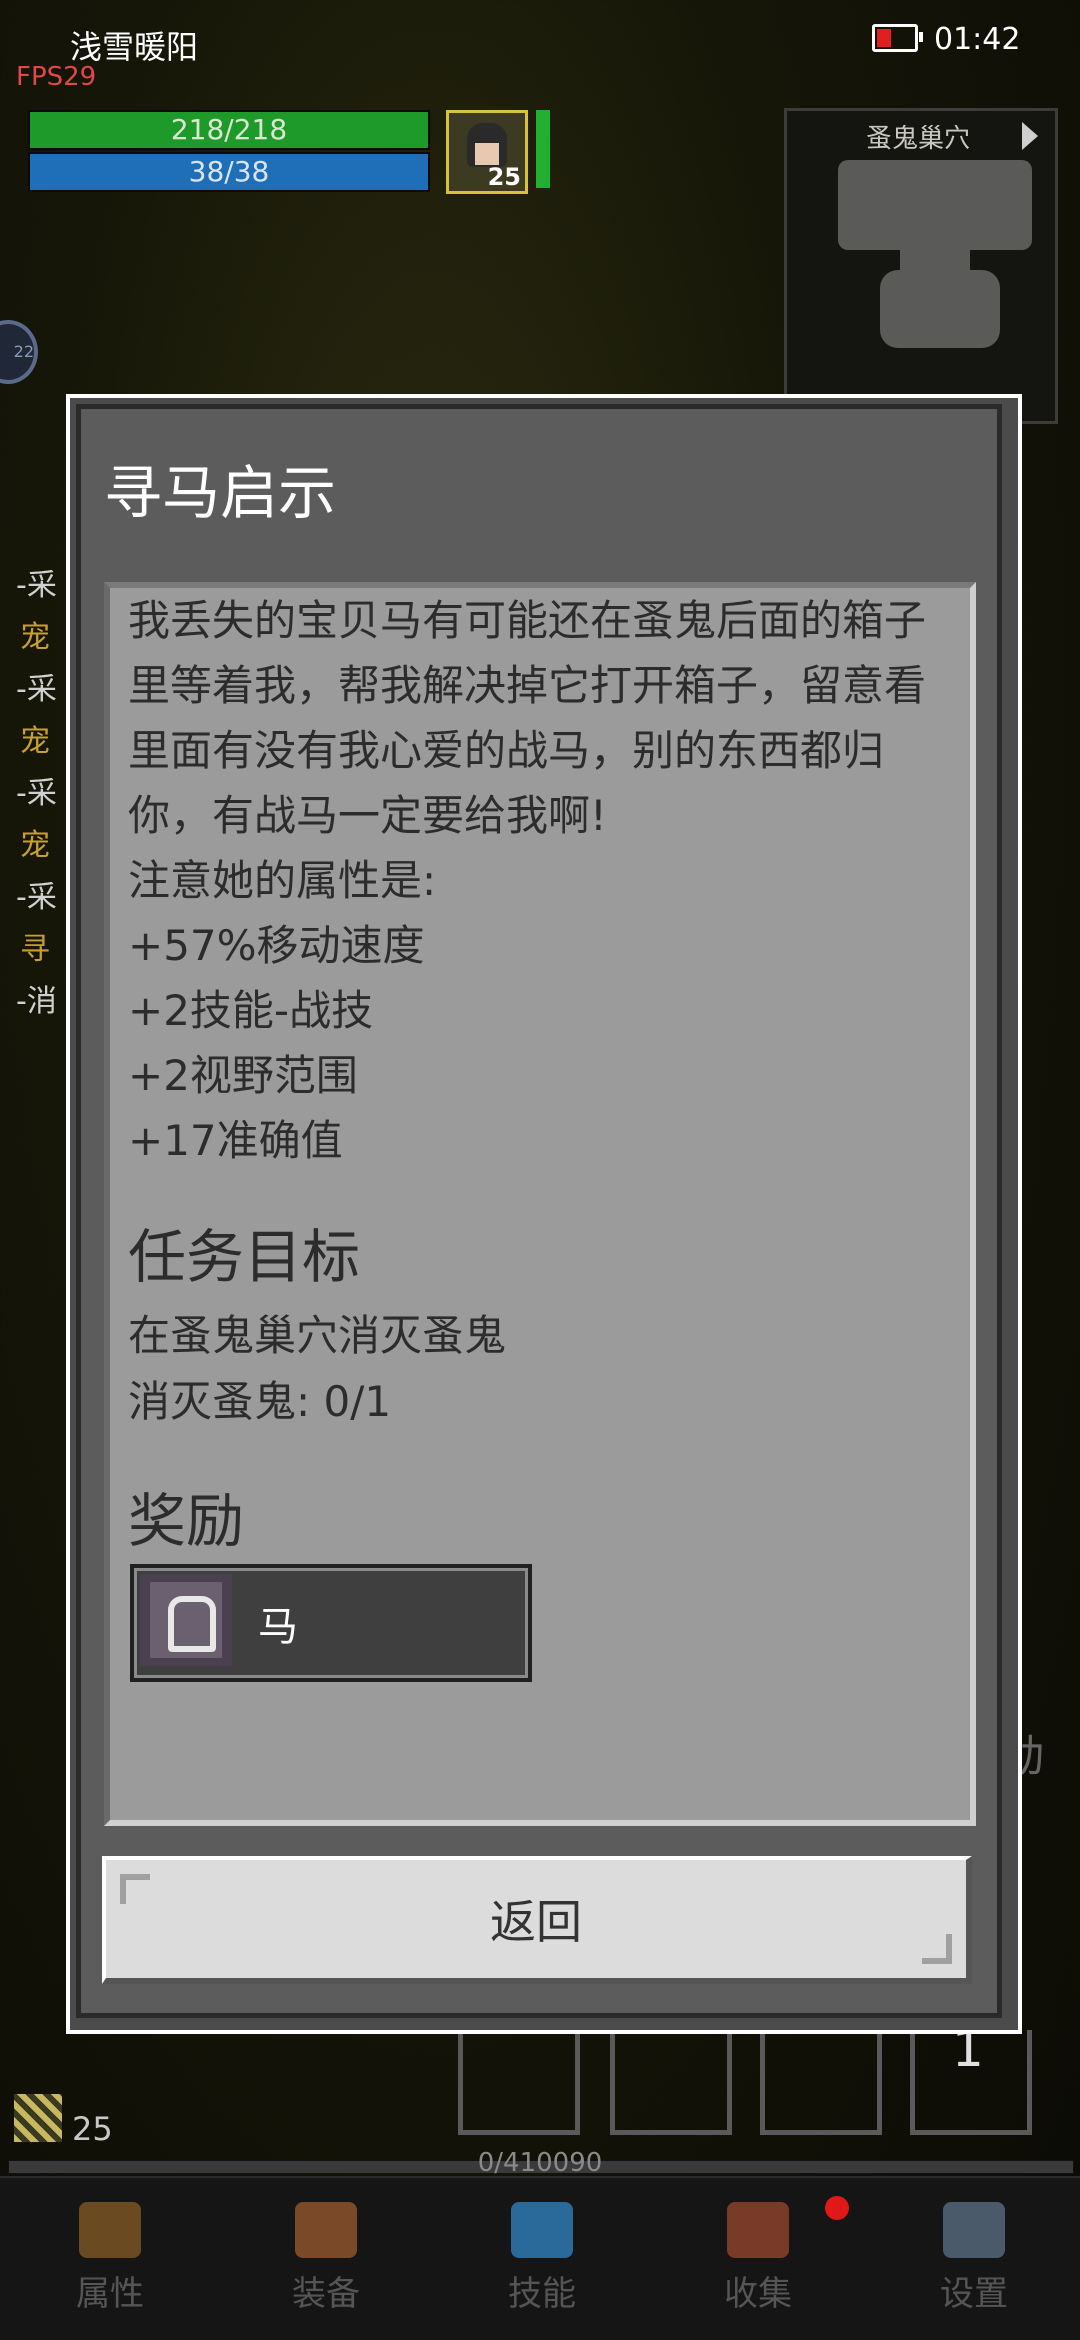 This screenshot has width=1080, height=2340. Describe the element at coordinates (974, 2294) in the screenshot. I see `nav-label: 设置` at that location.